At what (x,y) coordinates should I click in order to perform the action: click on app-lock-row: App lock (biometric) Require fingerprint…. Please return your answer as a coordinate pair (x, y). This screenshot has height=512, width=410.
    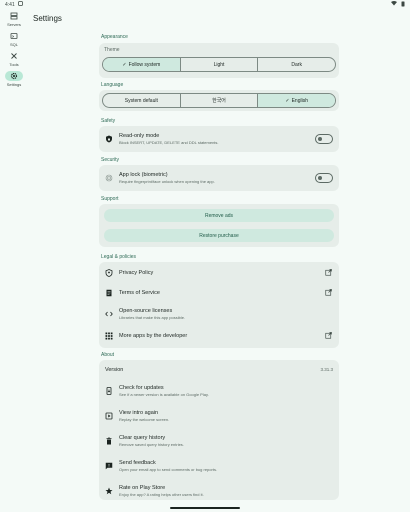
    Looking at the image, I should click on (219, 178).